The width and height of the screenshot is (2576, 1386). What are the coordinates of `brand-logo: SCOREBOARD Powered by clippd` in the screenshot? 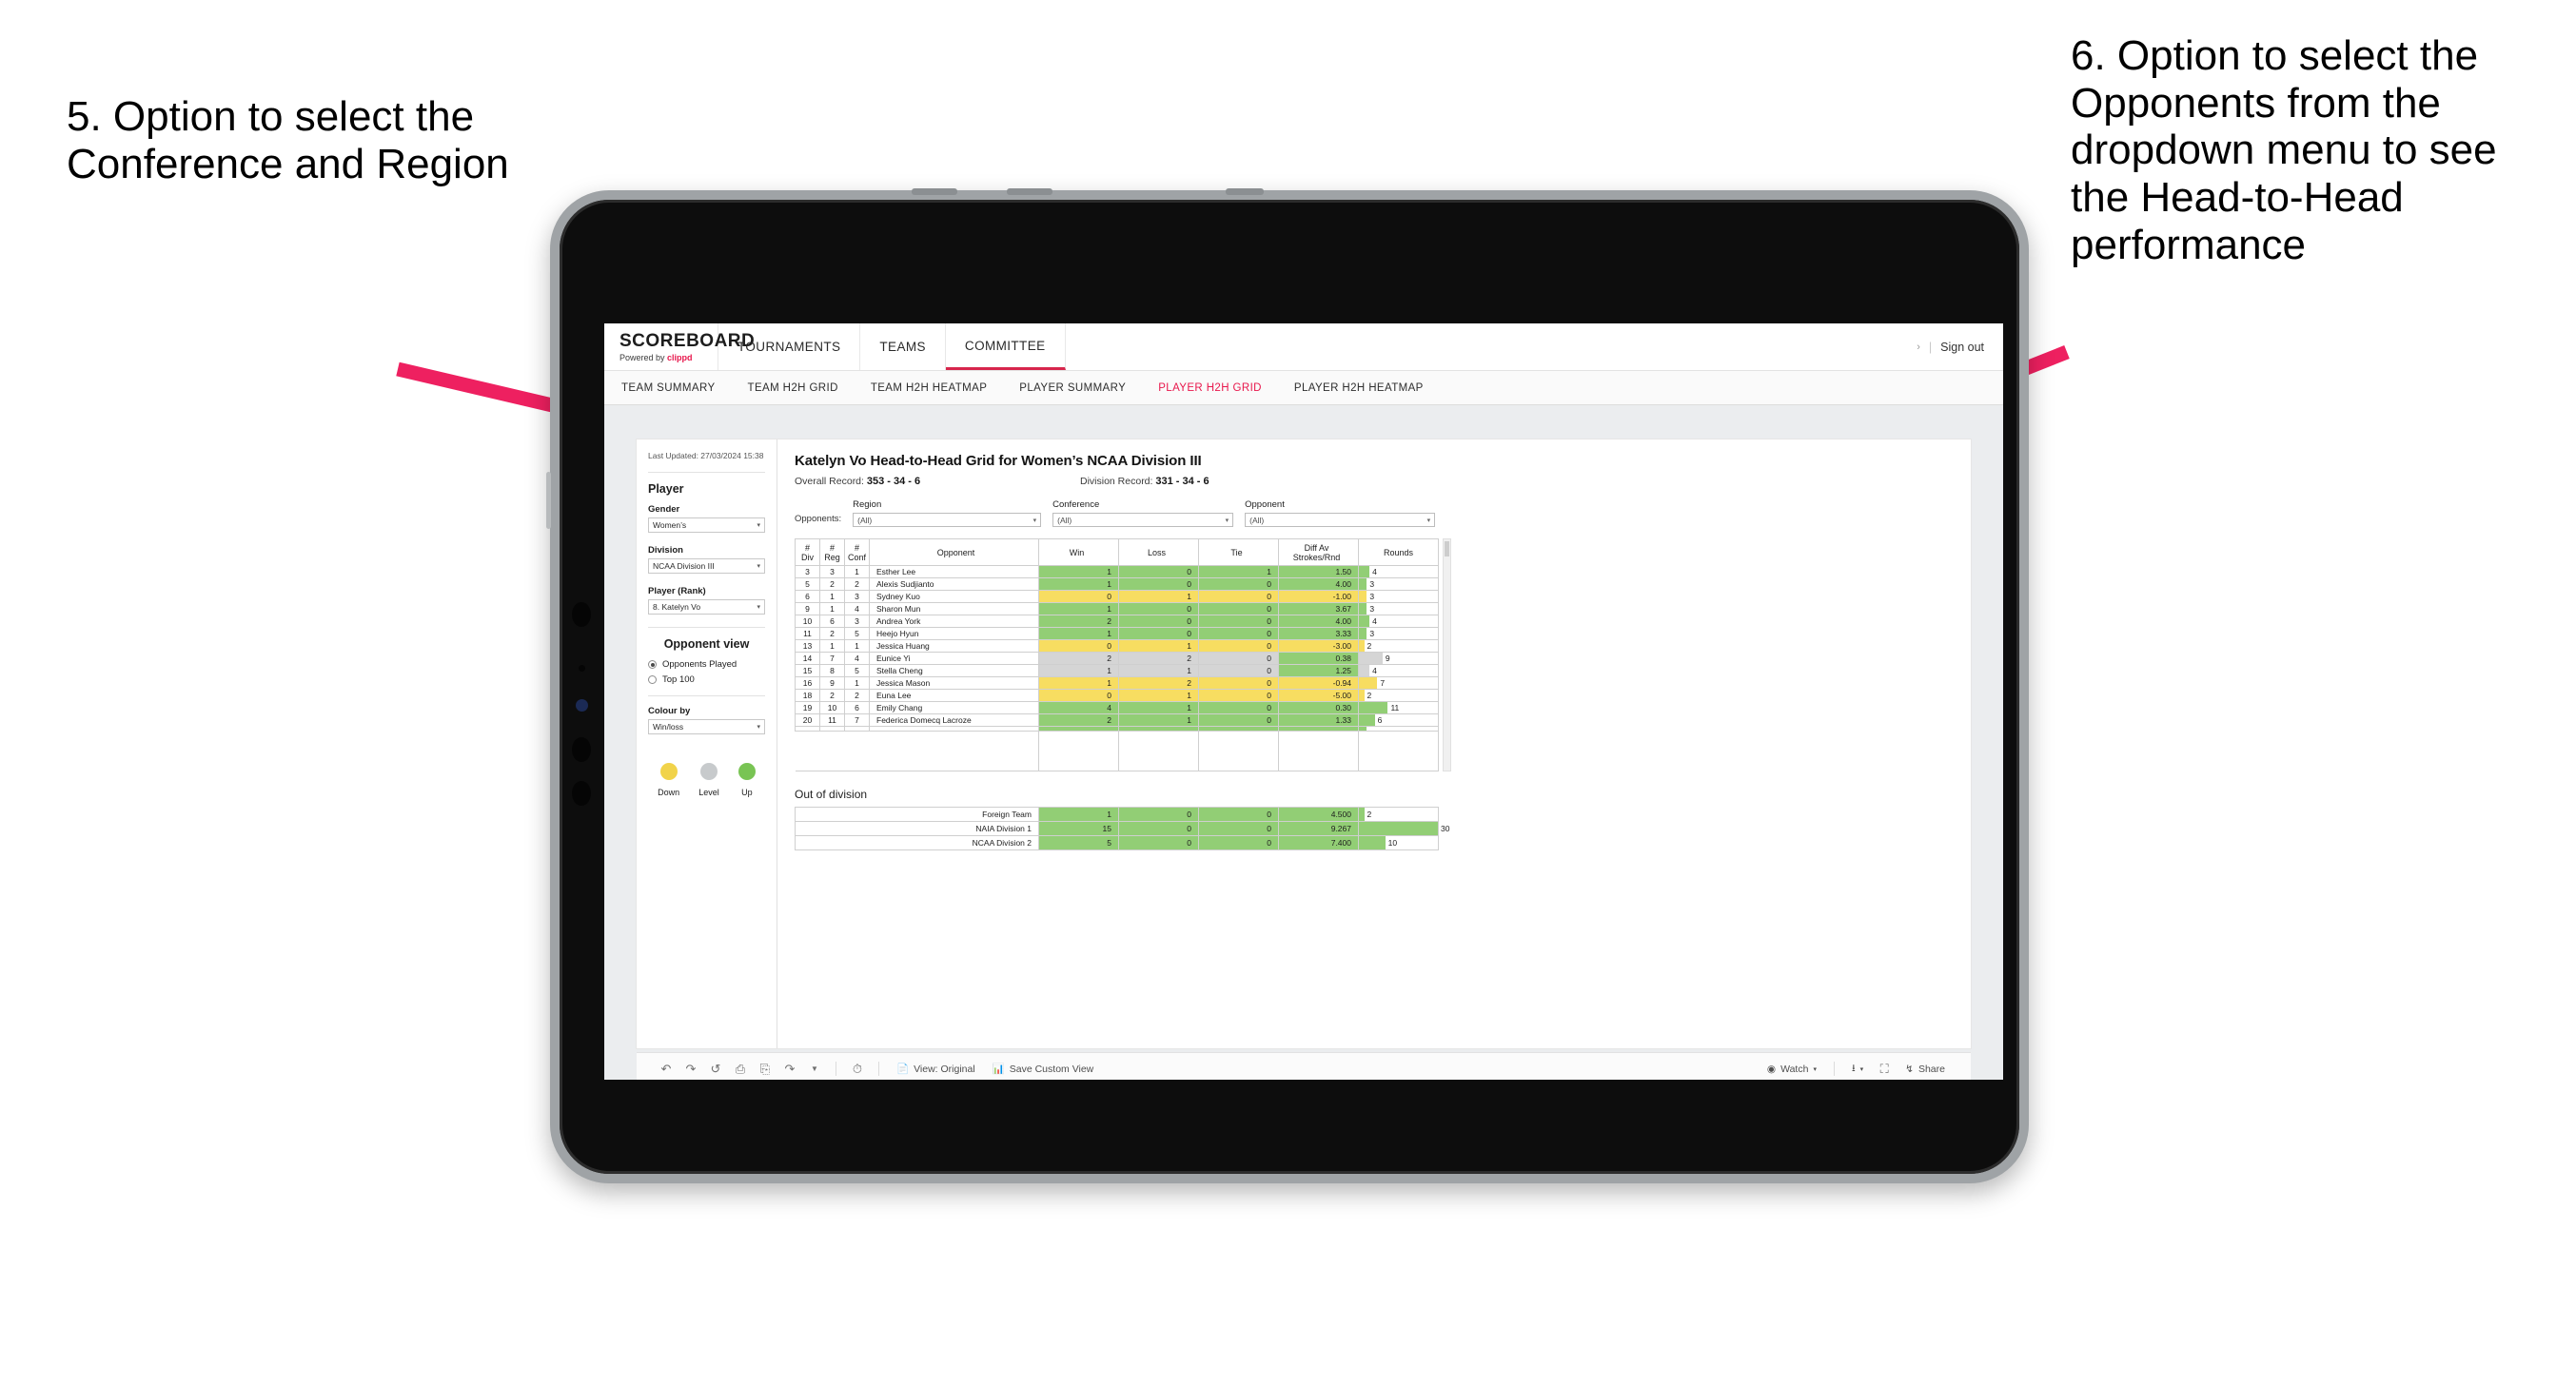 It's located at (679, 346).